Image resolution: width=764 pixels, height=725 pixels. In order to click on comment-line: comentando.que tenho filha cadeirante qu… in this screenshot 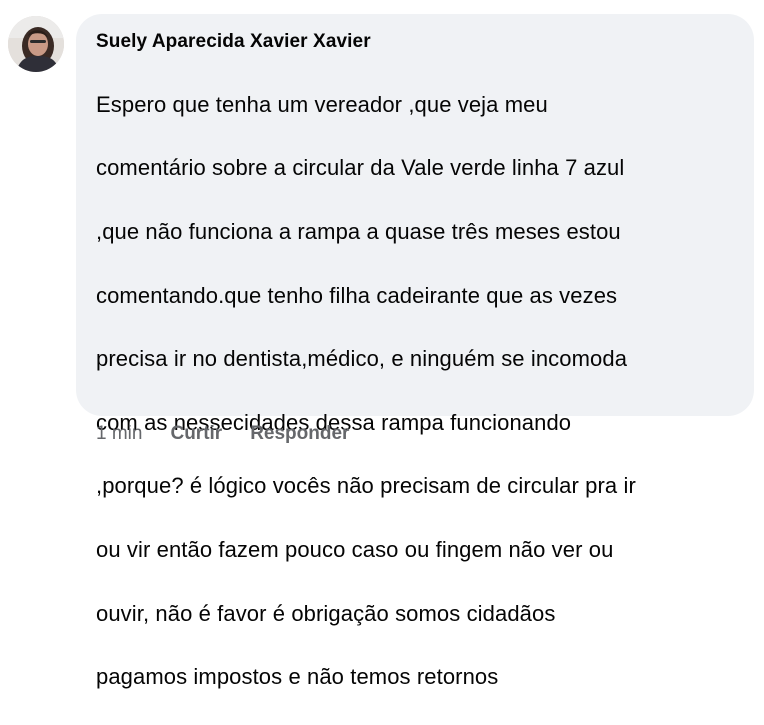, I will do `click(357, 295)`.